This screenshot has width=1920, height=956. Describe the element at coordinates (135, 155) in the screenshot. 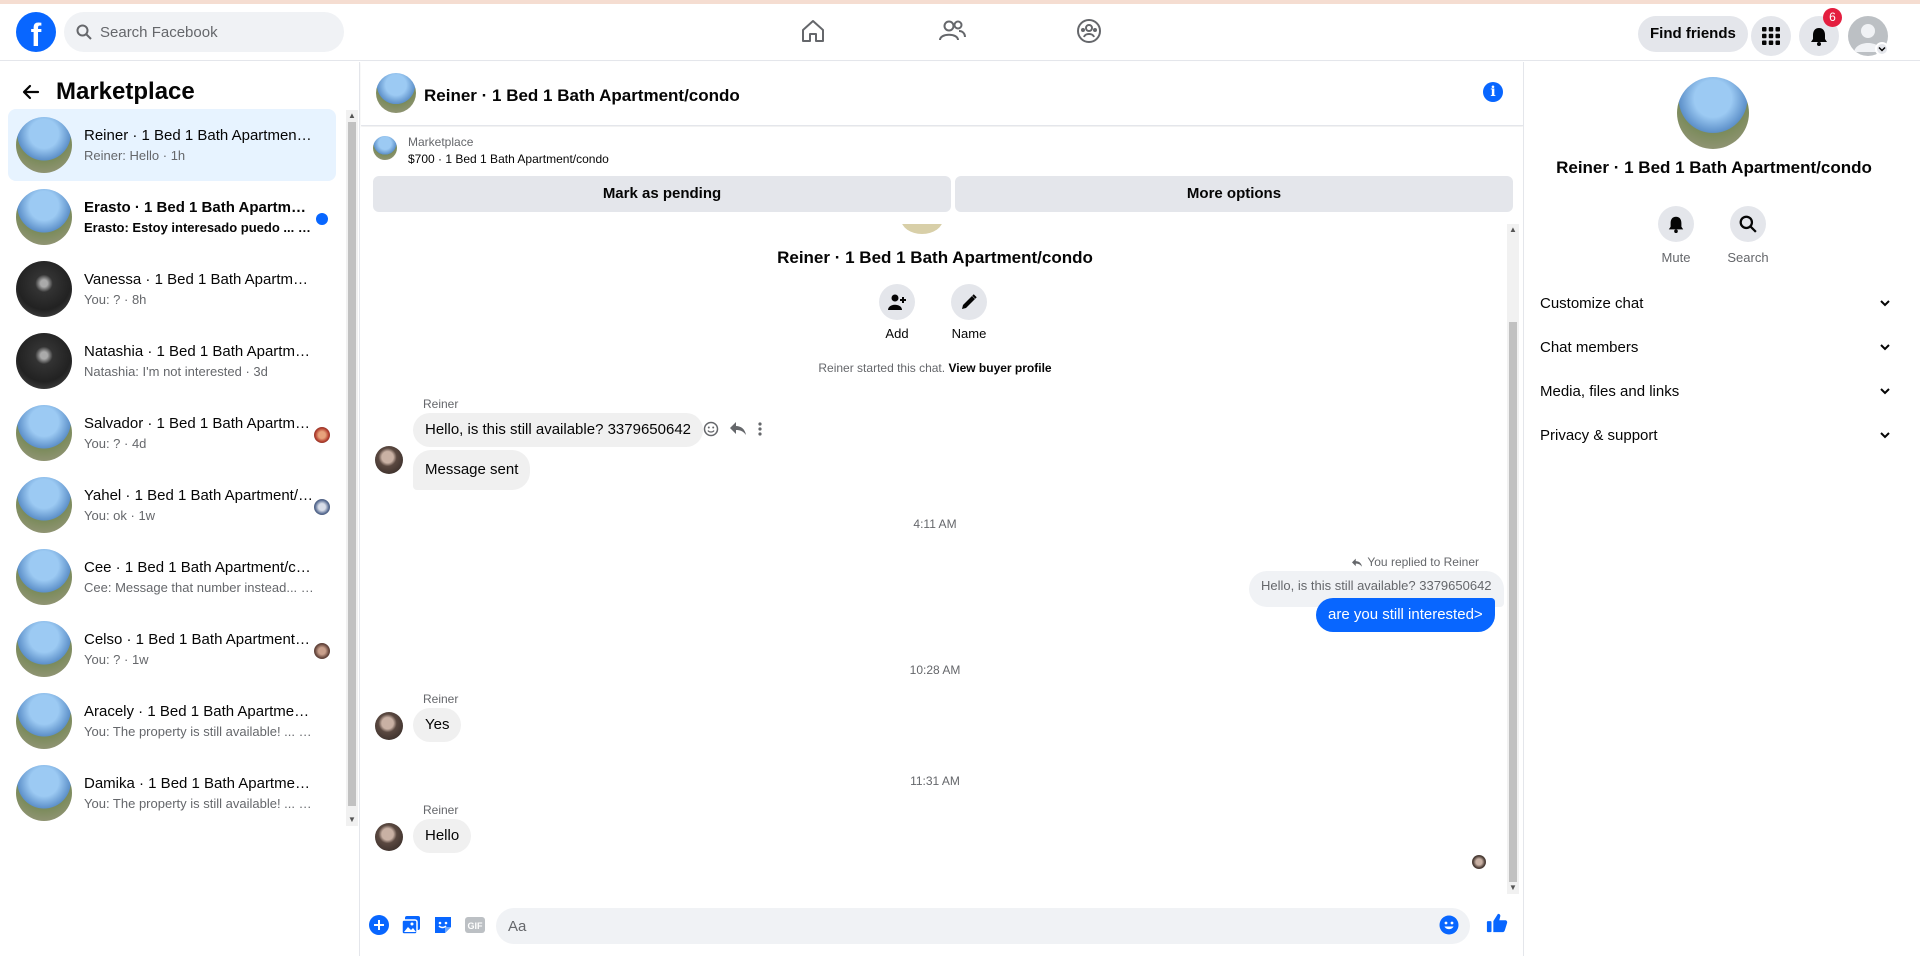

I see `conversation-preview: Reiner: Hello · 1h` at that location.